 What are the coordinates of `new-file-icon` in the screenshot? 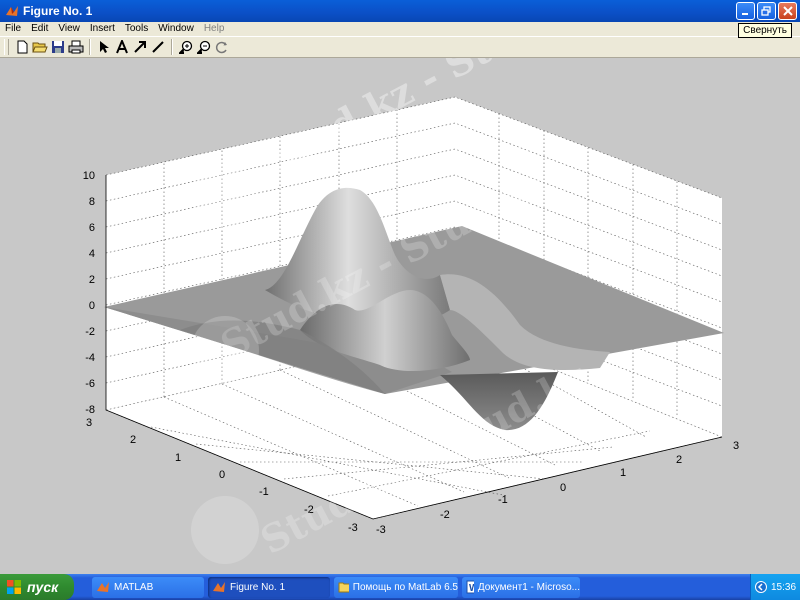 It's located at (22, 47).